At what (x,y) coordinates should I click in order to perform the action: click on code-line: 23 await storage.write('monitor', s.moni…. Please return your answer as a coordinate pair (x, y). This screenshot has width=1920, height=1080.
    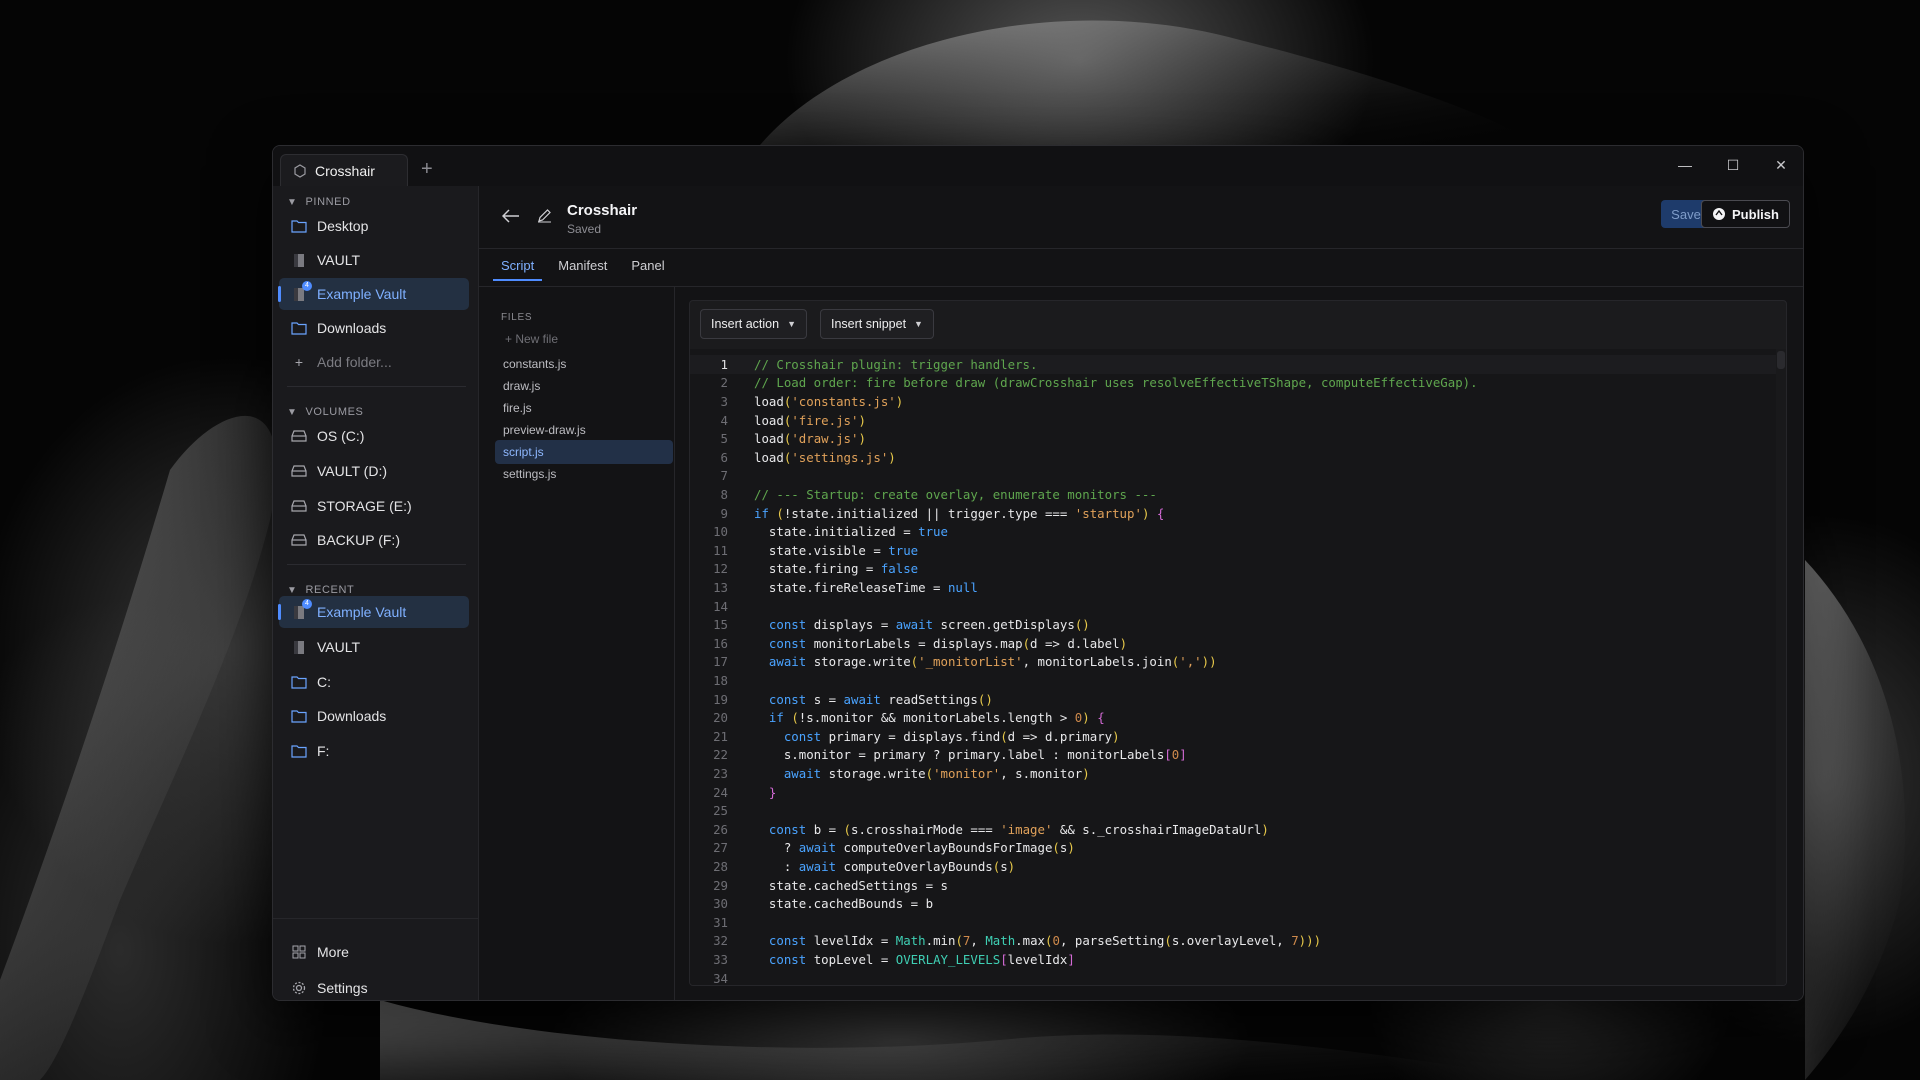
    Looking at the image, I should click on (1238, 773).